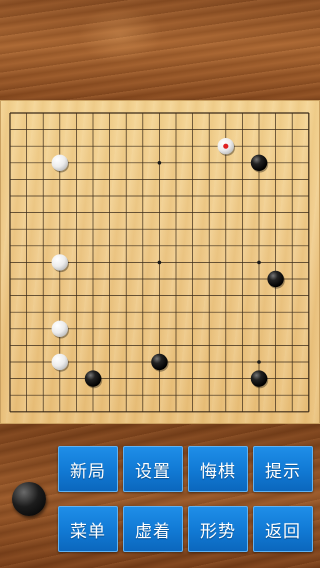 Image resolution: width=320 pixels, height=568 pixels. I want to click on evaluate-button: 形势, so click(218, 529).